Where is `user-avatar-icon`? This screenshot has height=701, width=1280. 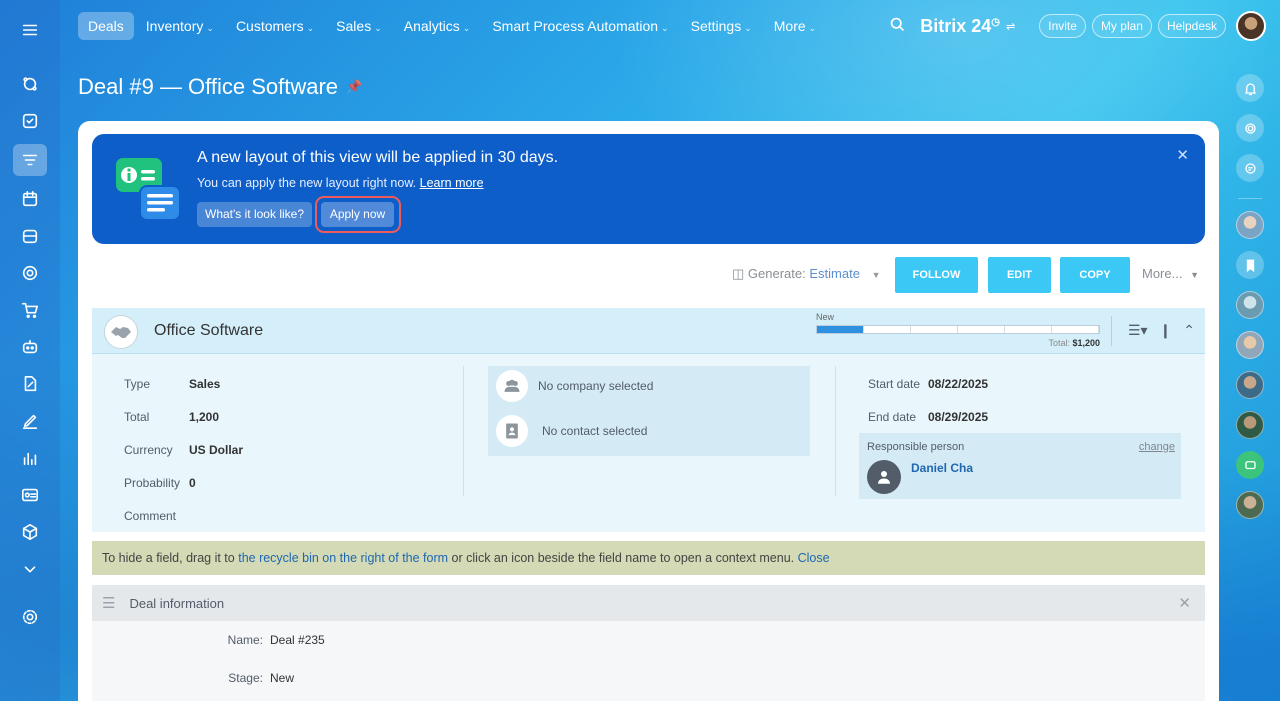 user-avatar-icon is located at coordinates (884, 477).